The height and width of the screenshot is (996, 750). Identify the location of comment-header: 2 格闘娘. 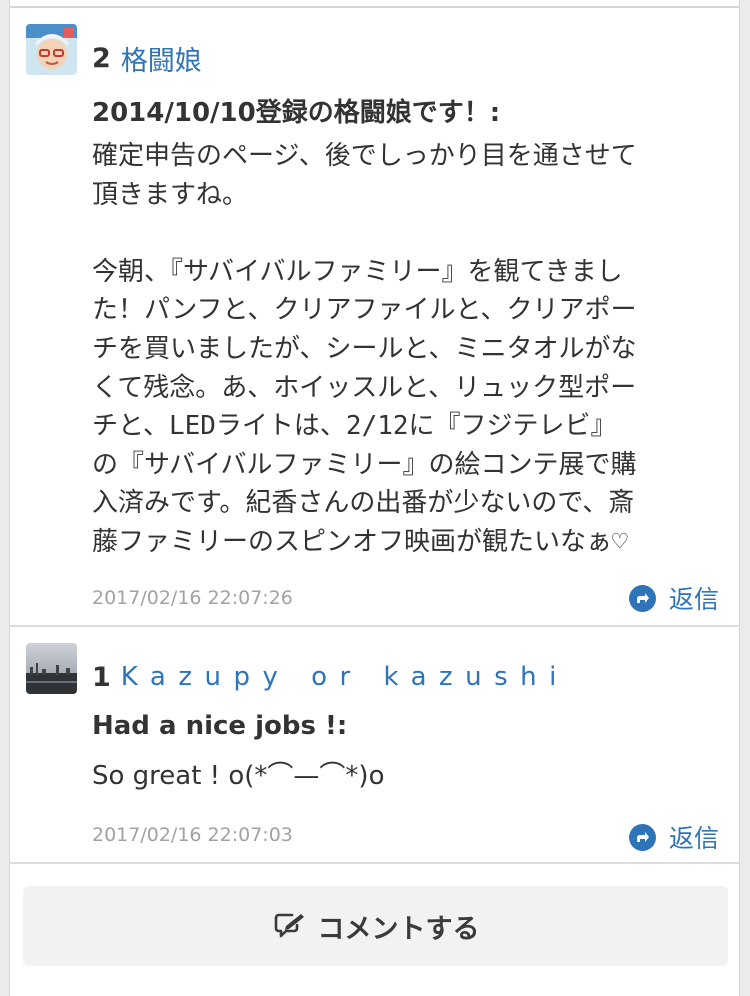
(147, 58).